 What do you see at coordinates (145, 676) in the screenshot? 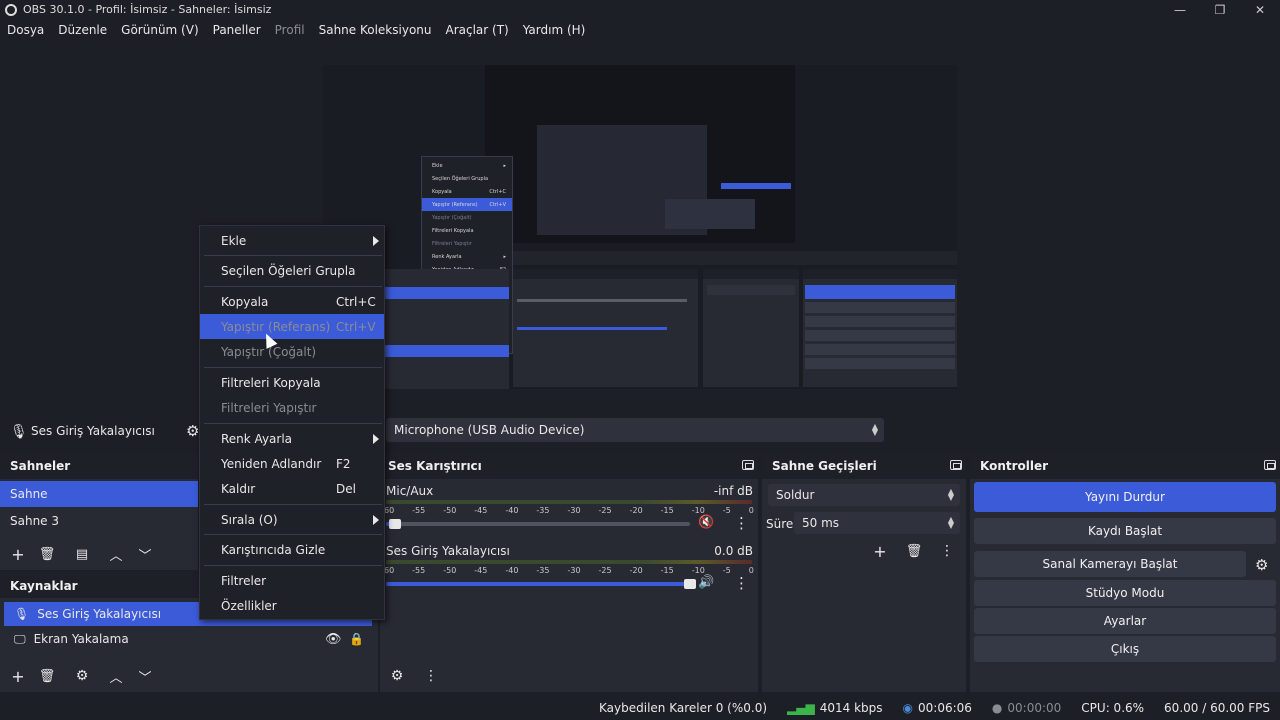
I see `source-down-chevron-icon: ﹀` at bounding box center [145, 676].